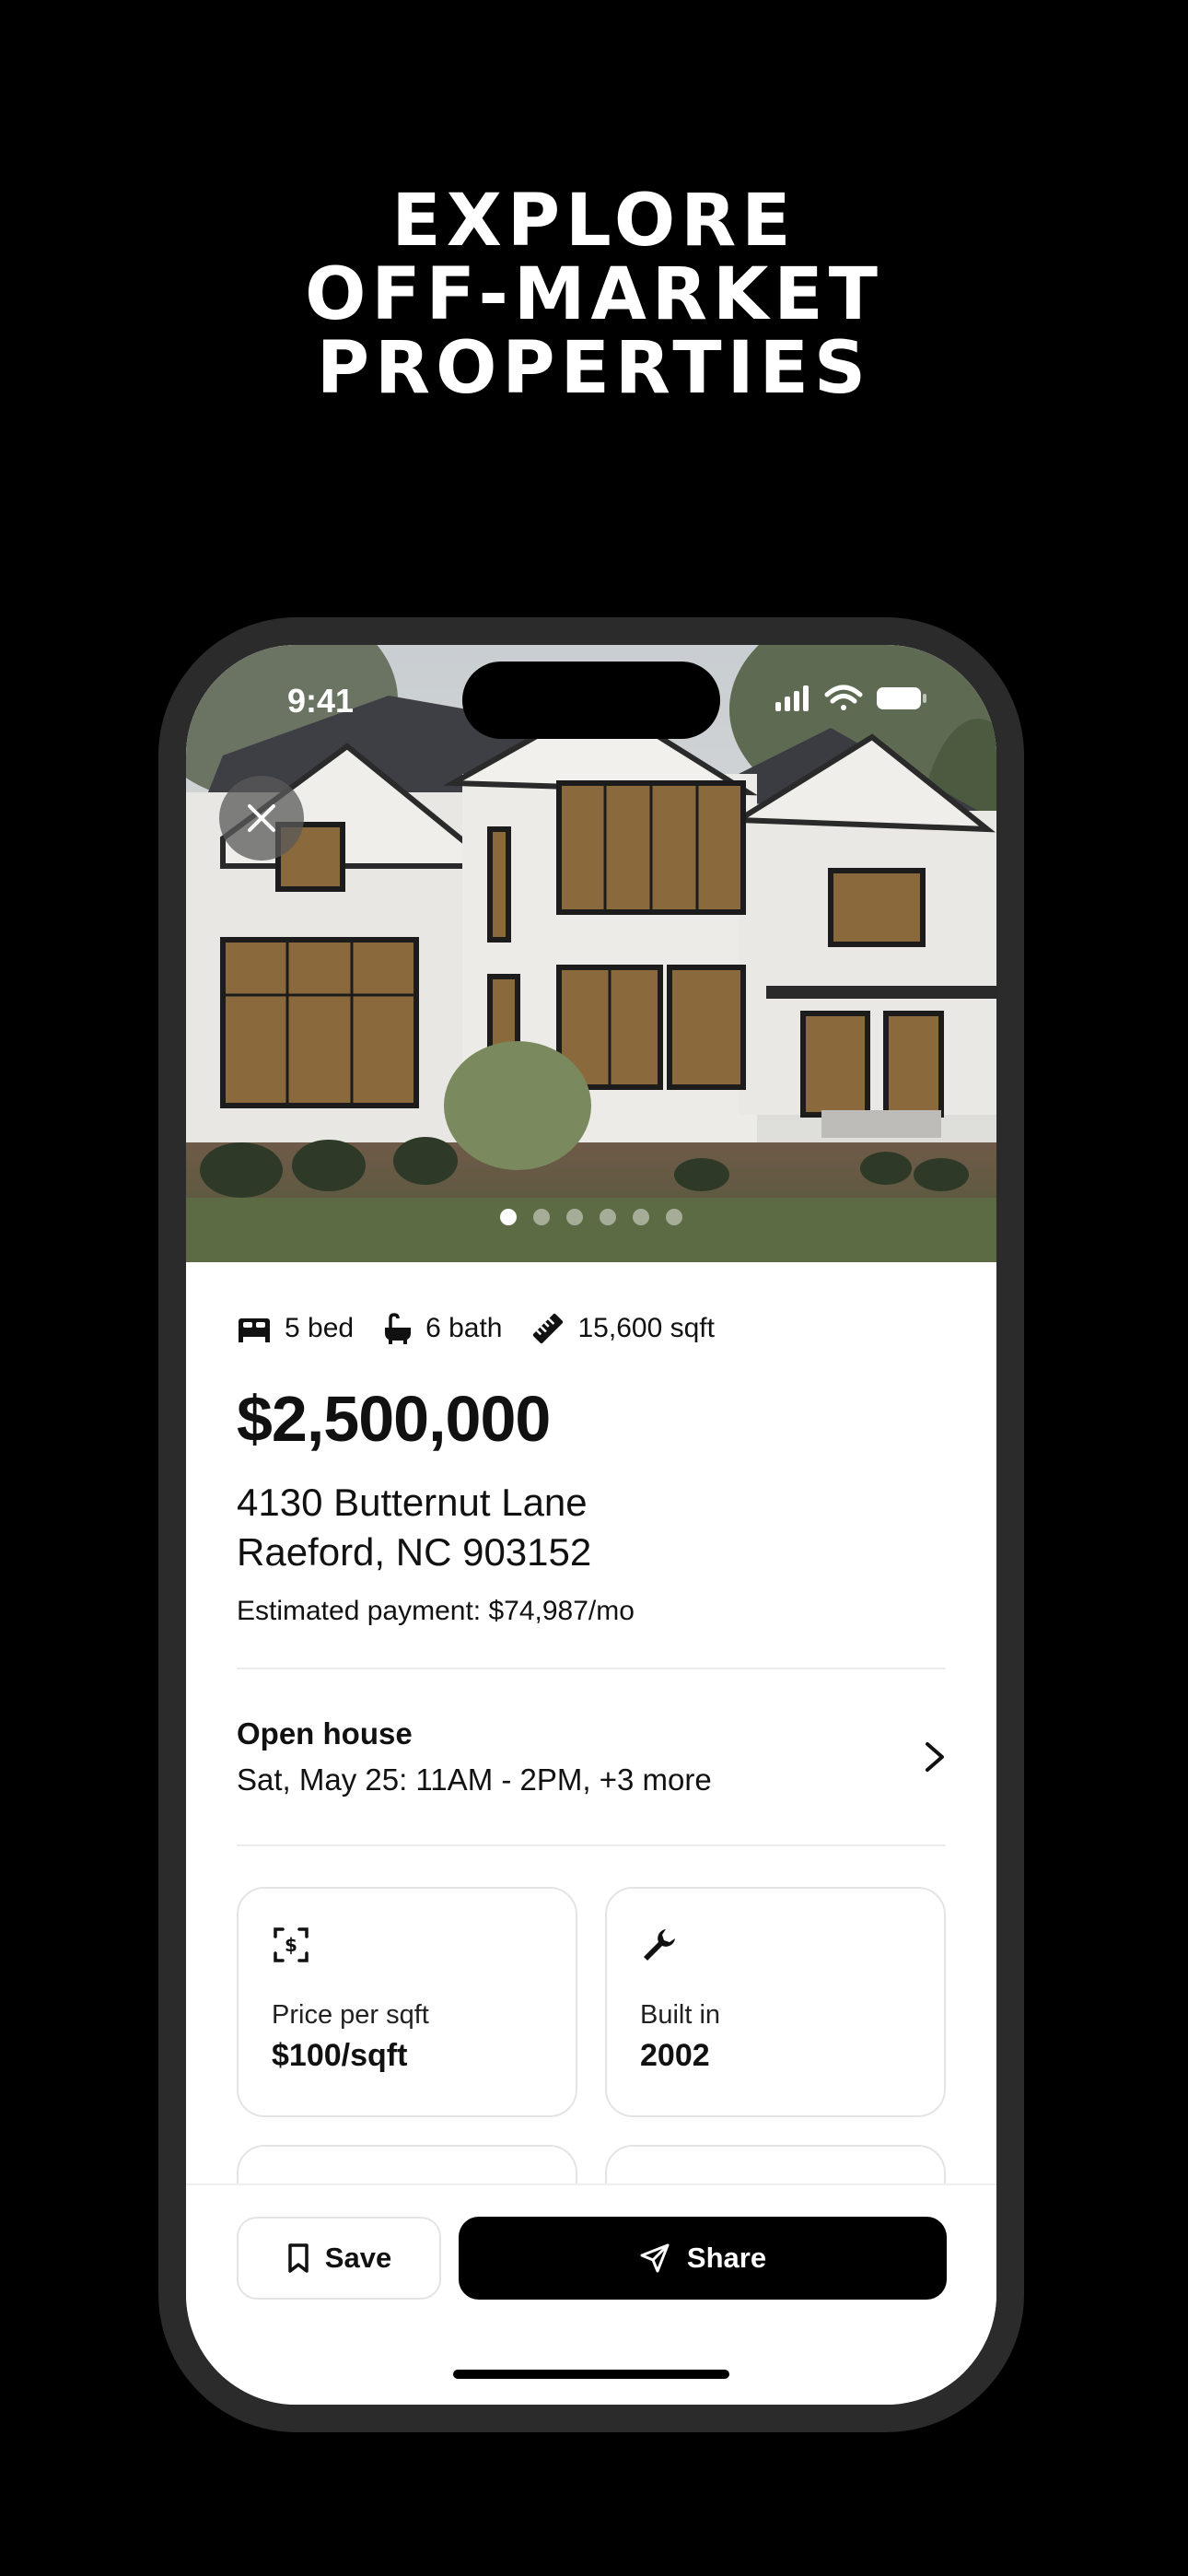  Describe the element at coordinates (591, 1217) in the screenshot. I see `photo-pagination` at that location.